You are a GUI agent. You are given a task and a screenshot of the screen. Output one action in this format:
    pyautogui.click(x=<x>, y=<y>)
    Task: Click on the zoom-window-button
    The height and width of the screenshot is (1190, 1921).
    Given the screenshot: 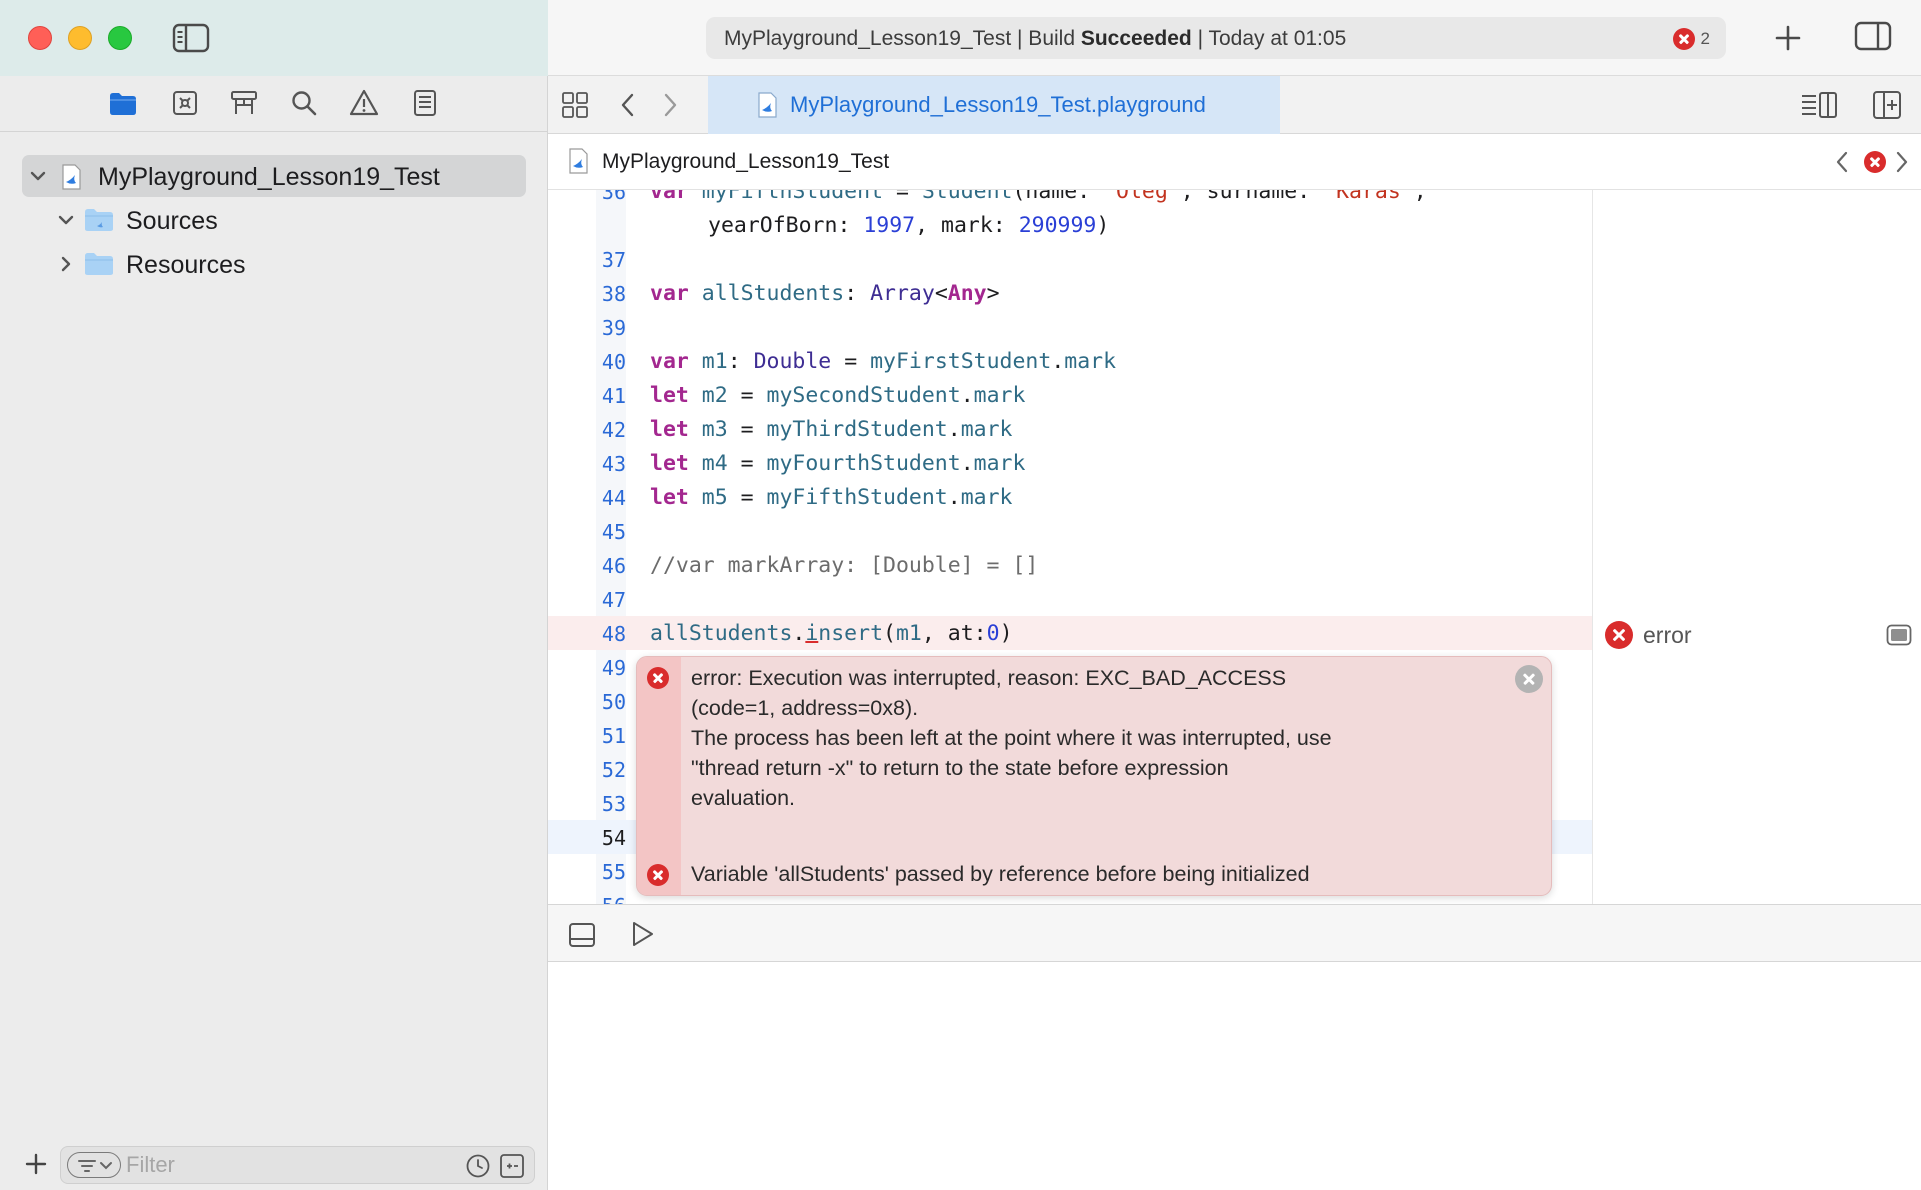 What is the action you would take?
    pyautogui.click(x=120, y=38)
    